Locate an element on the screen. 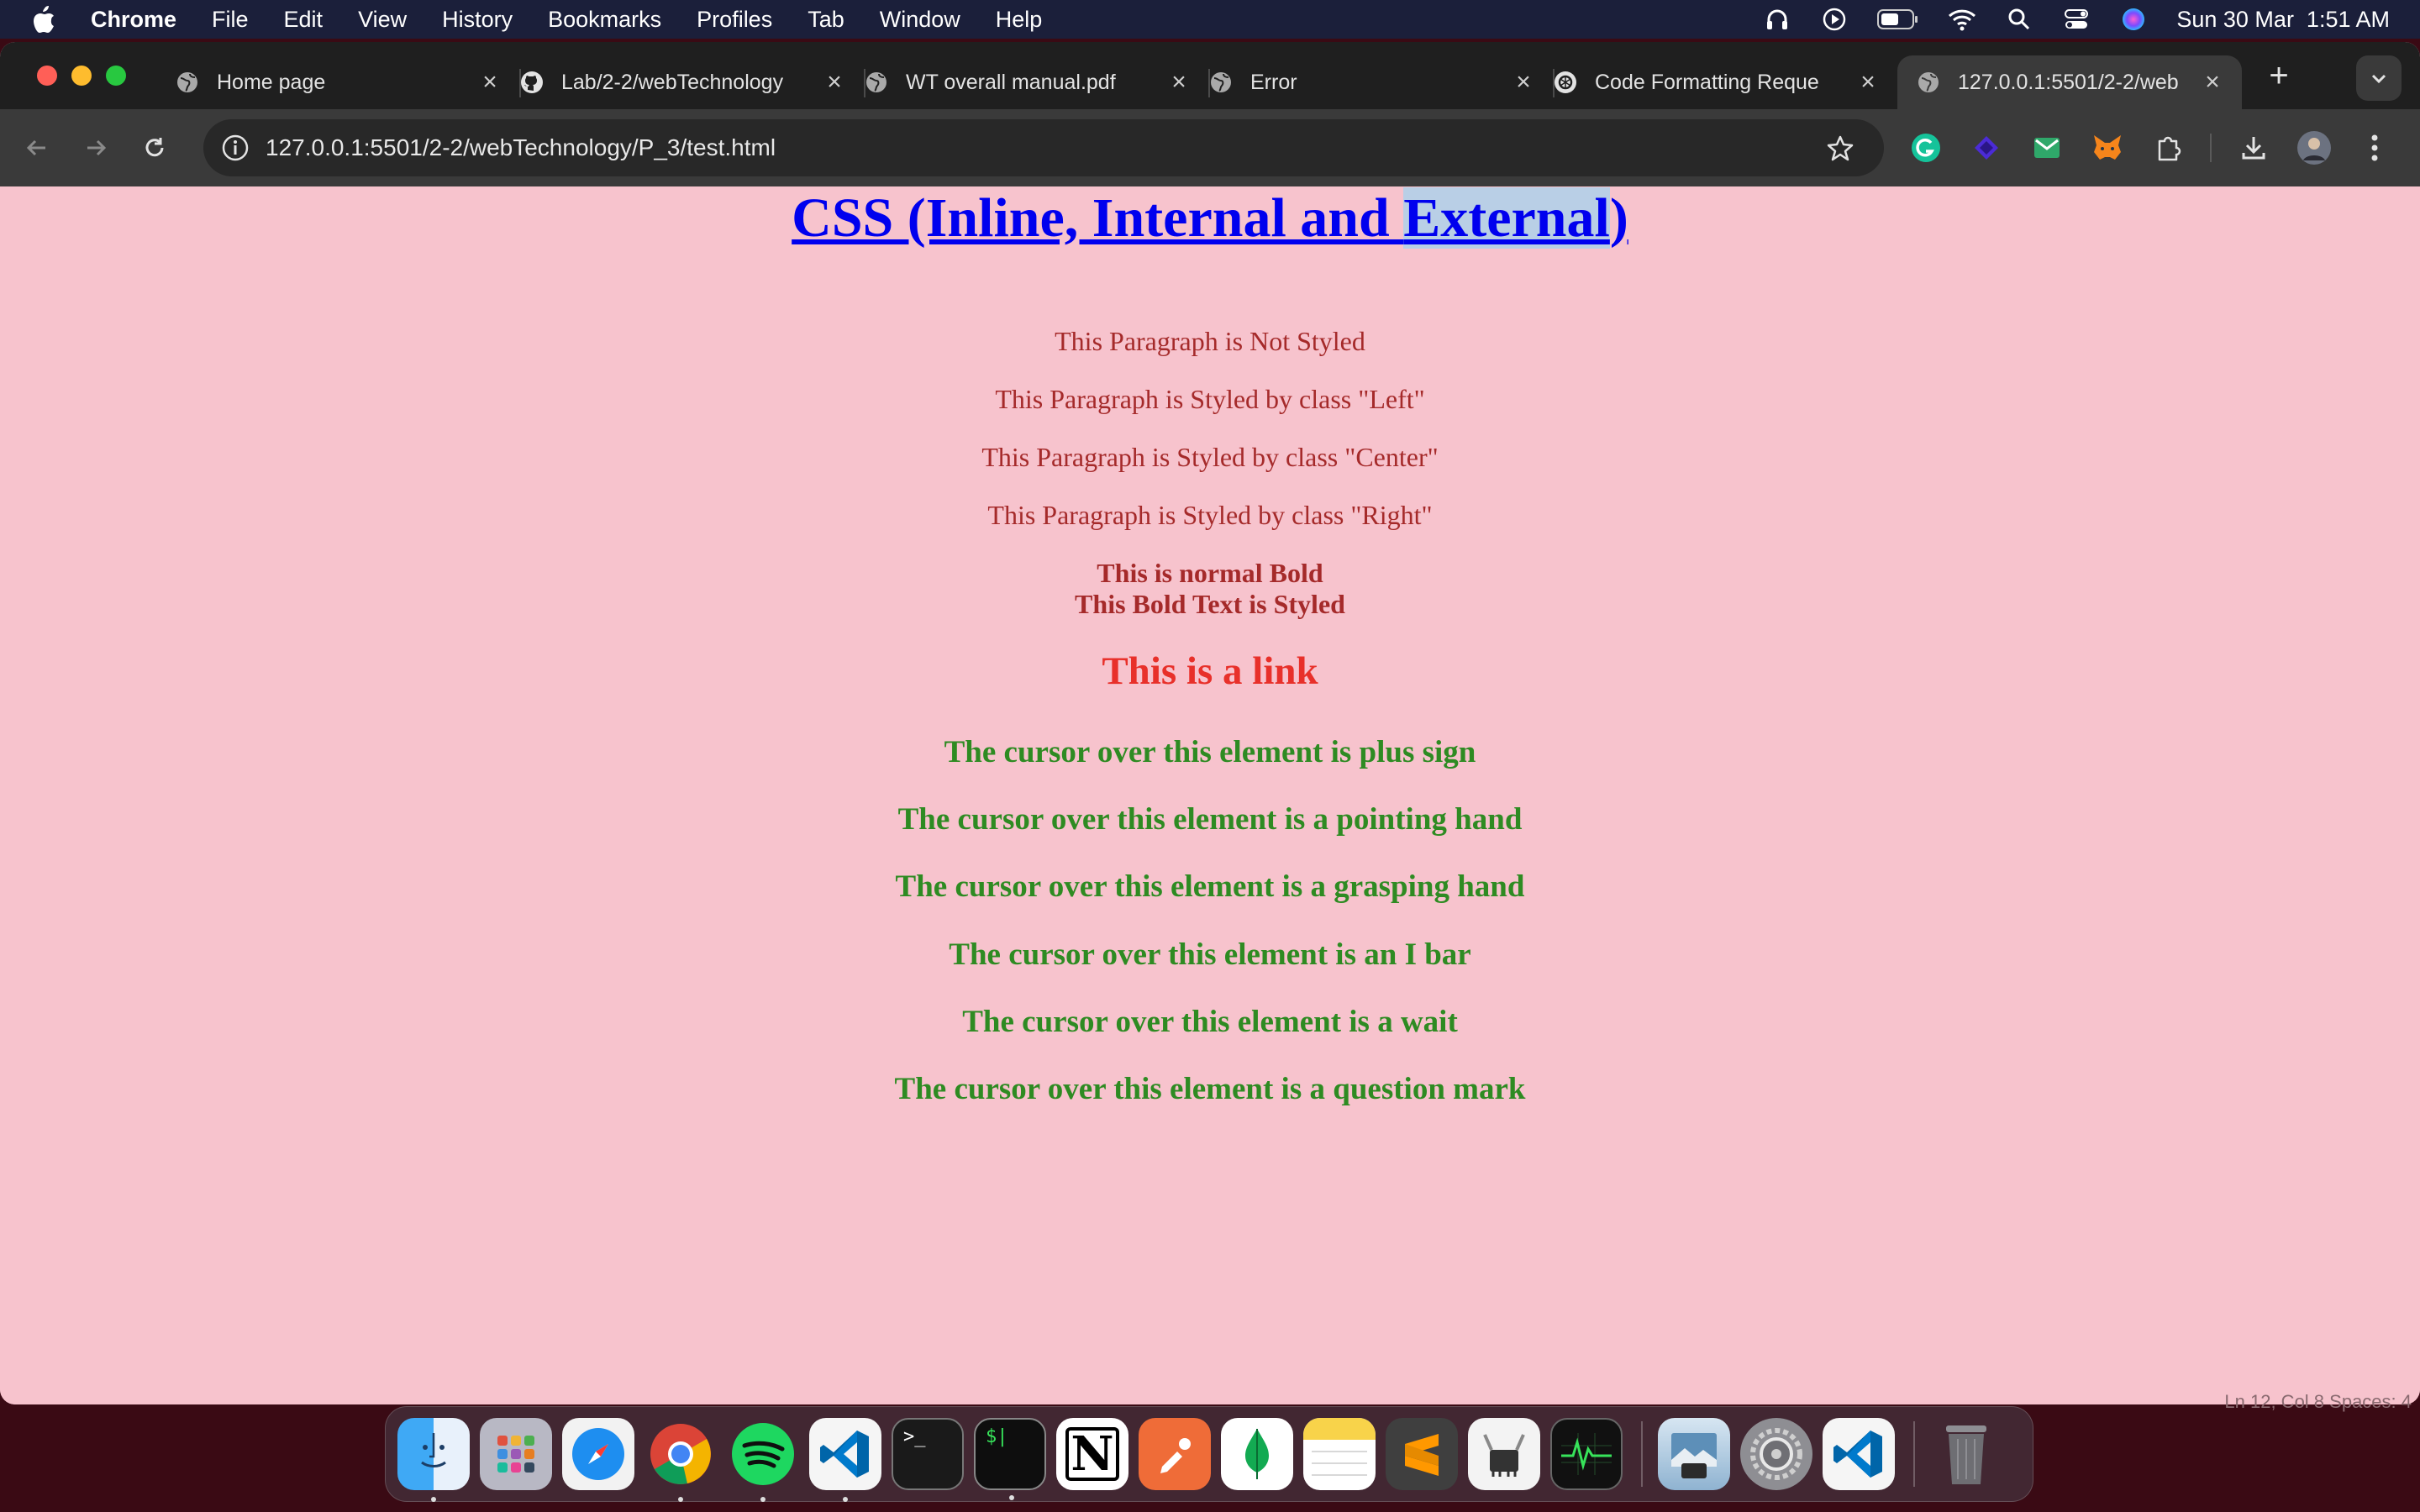 Image resolution: width=2420 pixels, height=1512 pixels. menu-edit: Edit is located at coordinates (304, 20).